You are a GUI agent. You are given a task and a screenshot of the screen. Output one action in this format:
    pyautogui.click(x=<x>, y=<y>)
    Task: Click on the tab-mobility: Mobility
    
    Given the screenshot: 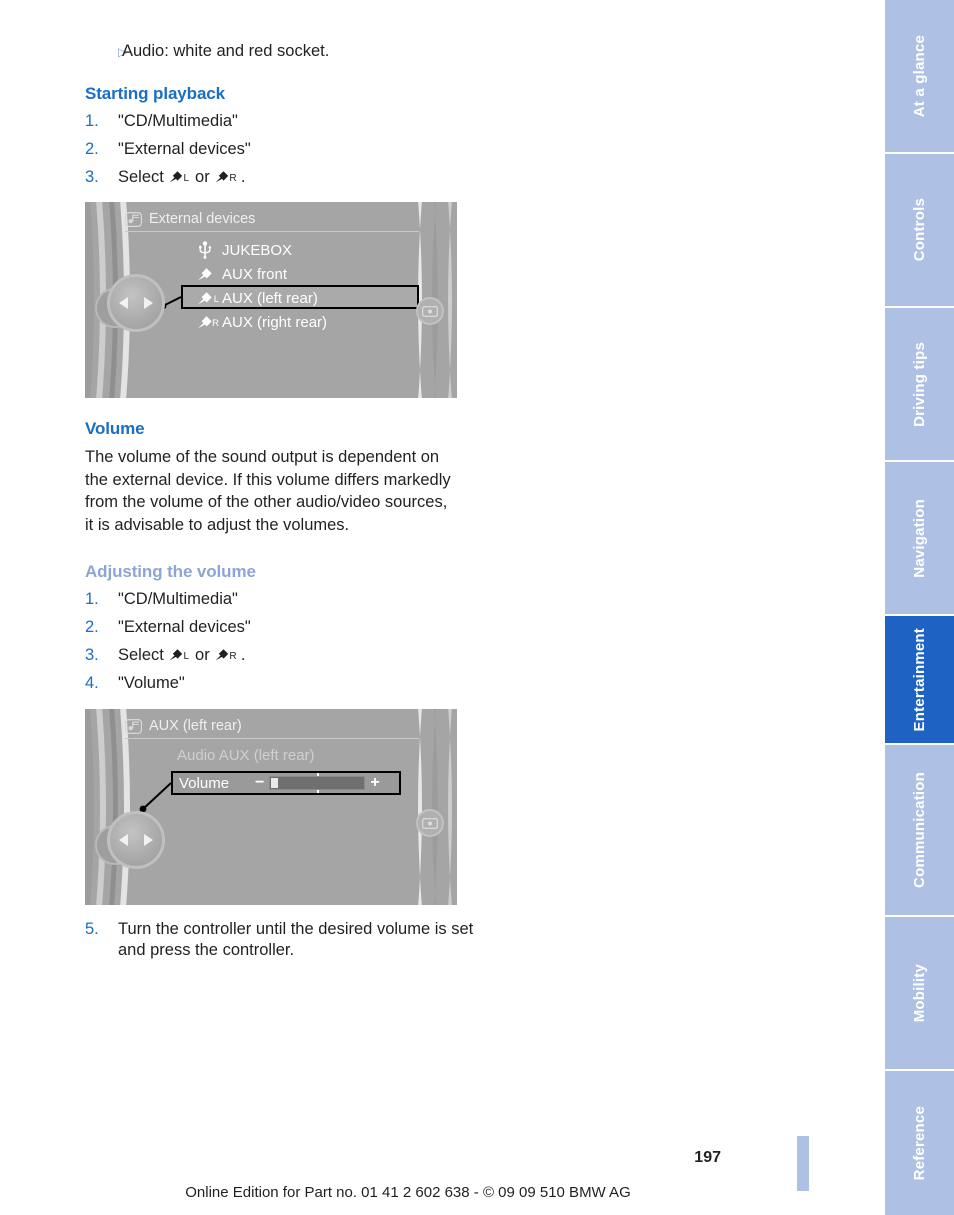 What is the action you would take?
    pyautogui.click(x=919, y=993)
    